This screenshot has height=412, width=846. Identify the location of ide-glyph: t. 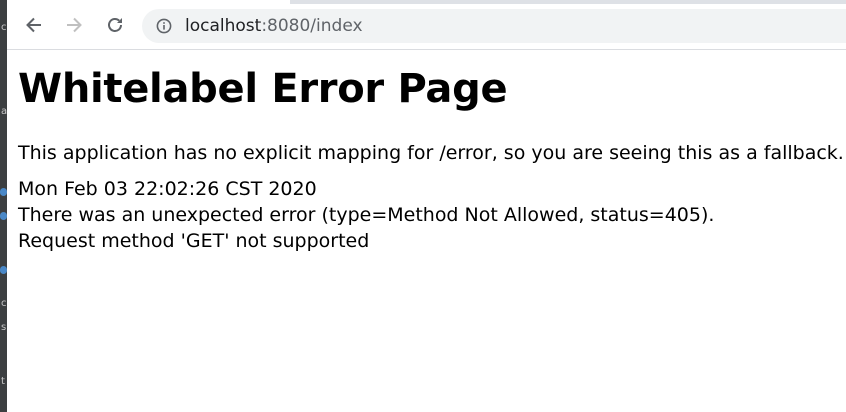
(3, 381).